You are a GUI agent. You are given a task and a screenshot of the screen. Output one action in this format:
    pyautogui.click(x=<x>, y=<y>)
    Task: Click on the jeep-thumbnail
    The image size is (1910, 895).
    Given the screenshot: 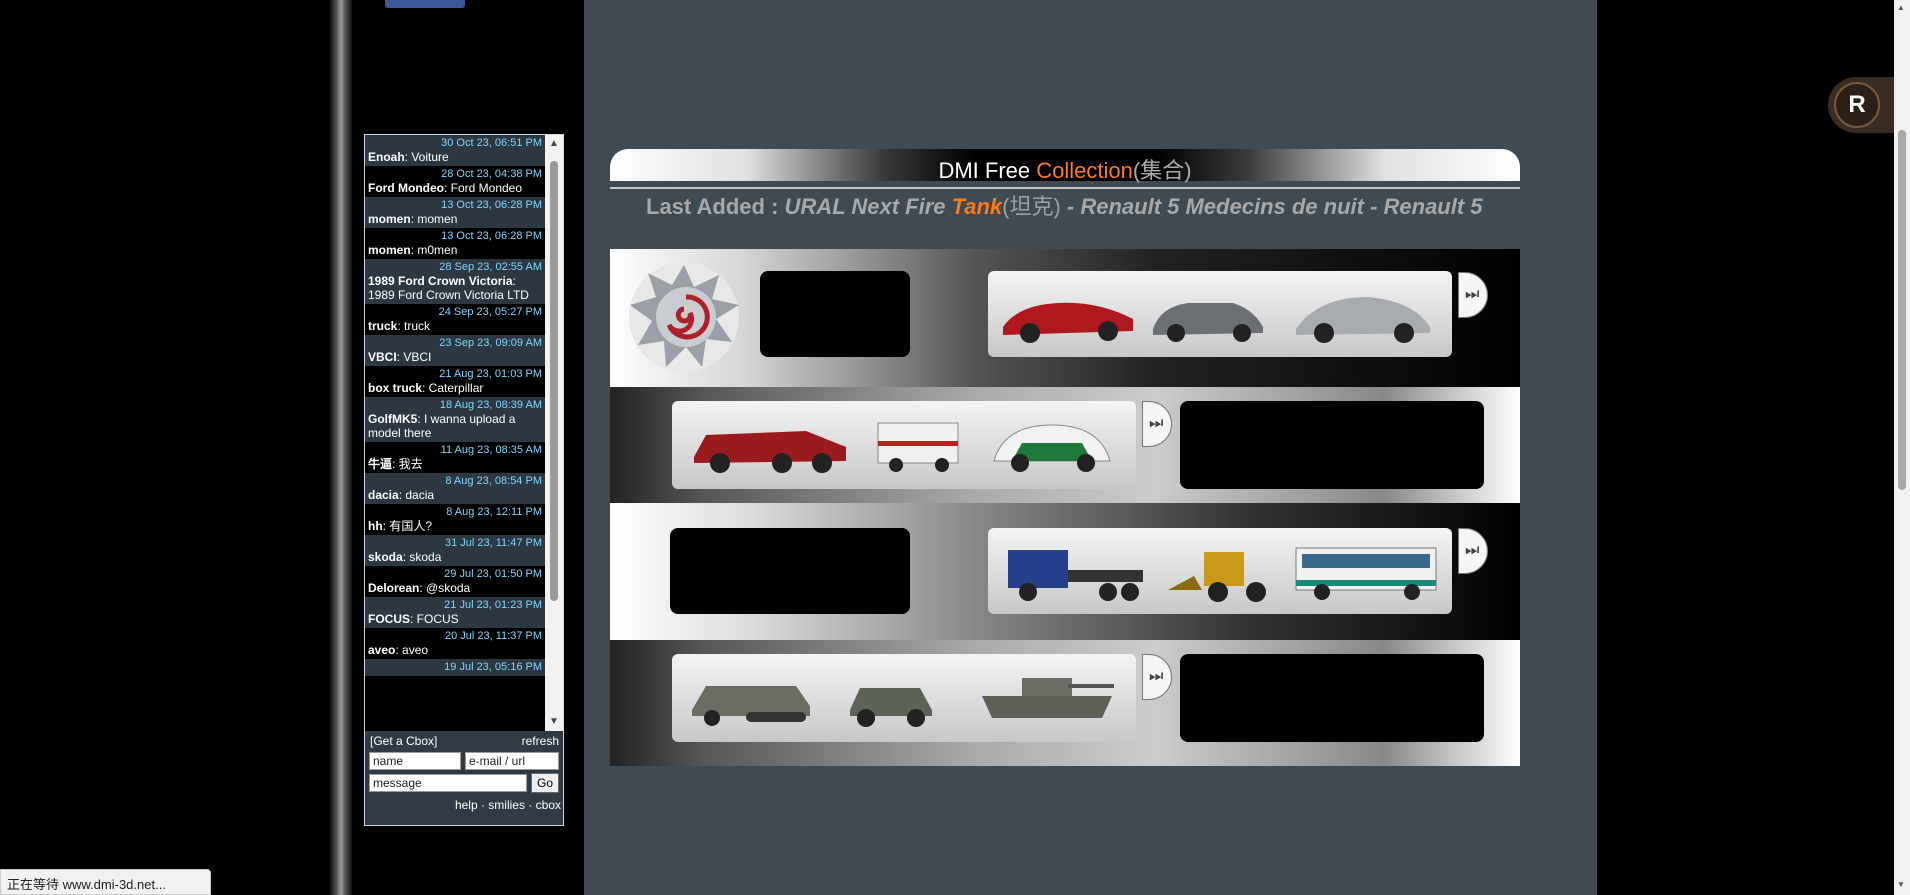 What is the action you would take?
    pyautogui.click(x=890, y=698)
    